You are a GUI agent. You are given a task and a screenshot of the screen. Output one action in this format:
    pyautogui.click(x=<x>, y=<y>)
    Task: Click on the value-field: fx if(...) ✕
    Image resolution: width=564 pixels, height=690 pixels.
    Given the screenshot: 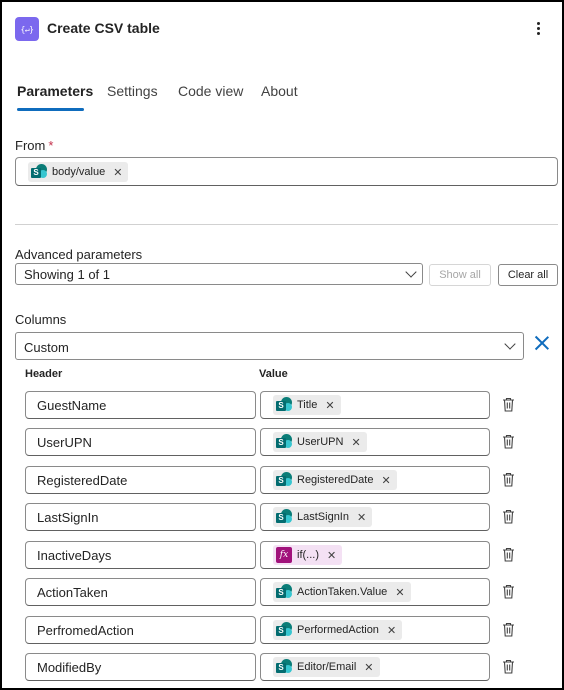 What is the action you would take?
    pyautogui.click(x=375, y=555)
    